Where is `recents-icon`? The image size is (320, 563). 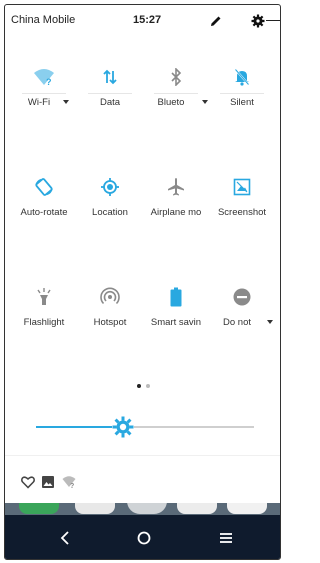 recents-icon is located at coordinates (226, 538).